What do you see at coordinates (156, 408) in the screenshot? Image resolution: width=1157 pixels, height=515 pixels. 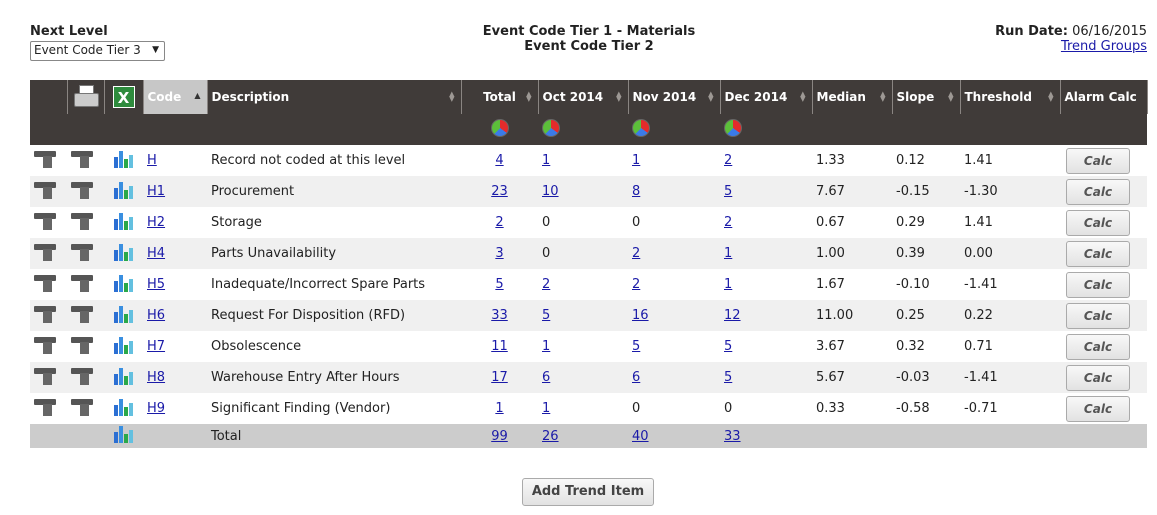 I see `code-link: H9` at bounding box center [156, 408].